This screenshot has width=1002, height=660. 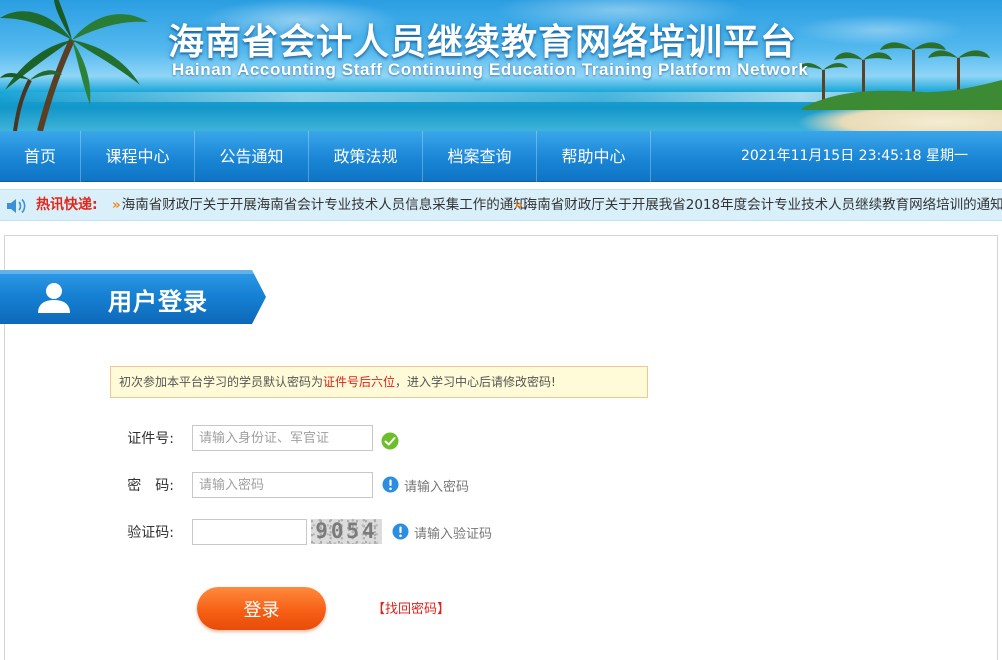 I want to click on palm-tree-right-icon, so click(x=902, y=76).